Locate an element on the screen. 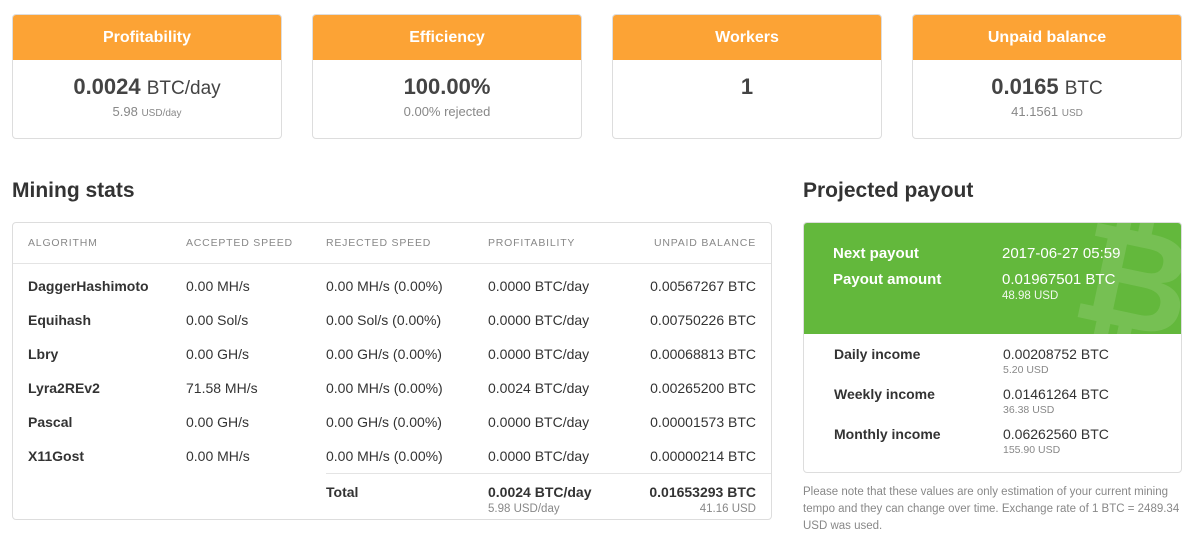 This screenshot has width=1197, height=537. income-usd: 155.90 USD is located at coordinates (1032, 450).